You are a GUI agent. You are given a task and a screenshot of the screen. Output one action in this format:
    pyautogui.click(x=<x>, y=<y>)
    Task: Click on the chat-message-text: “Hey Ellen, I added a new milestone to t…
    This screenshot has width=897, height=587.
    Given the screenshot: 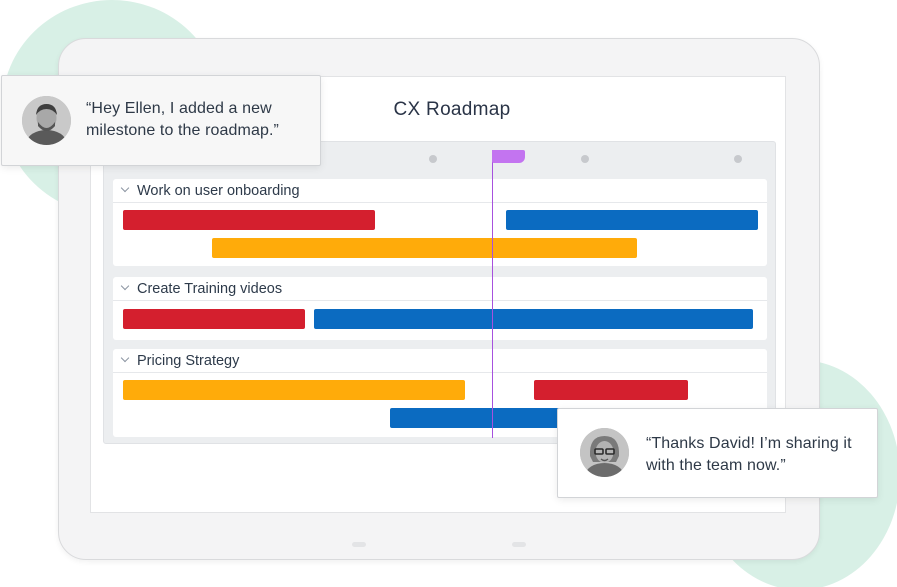 What is the action you would take?
    pyautogui.click(x=182, y=119)
    